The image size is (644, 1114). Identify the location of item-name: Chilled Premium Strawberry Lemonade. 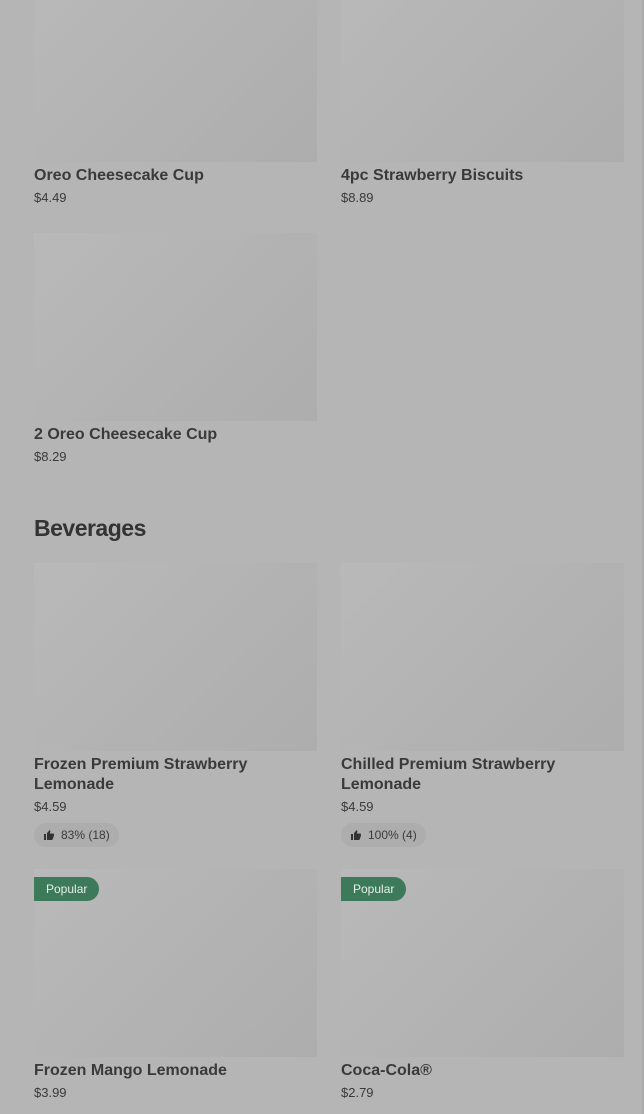
(448, 774).